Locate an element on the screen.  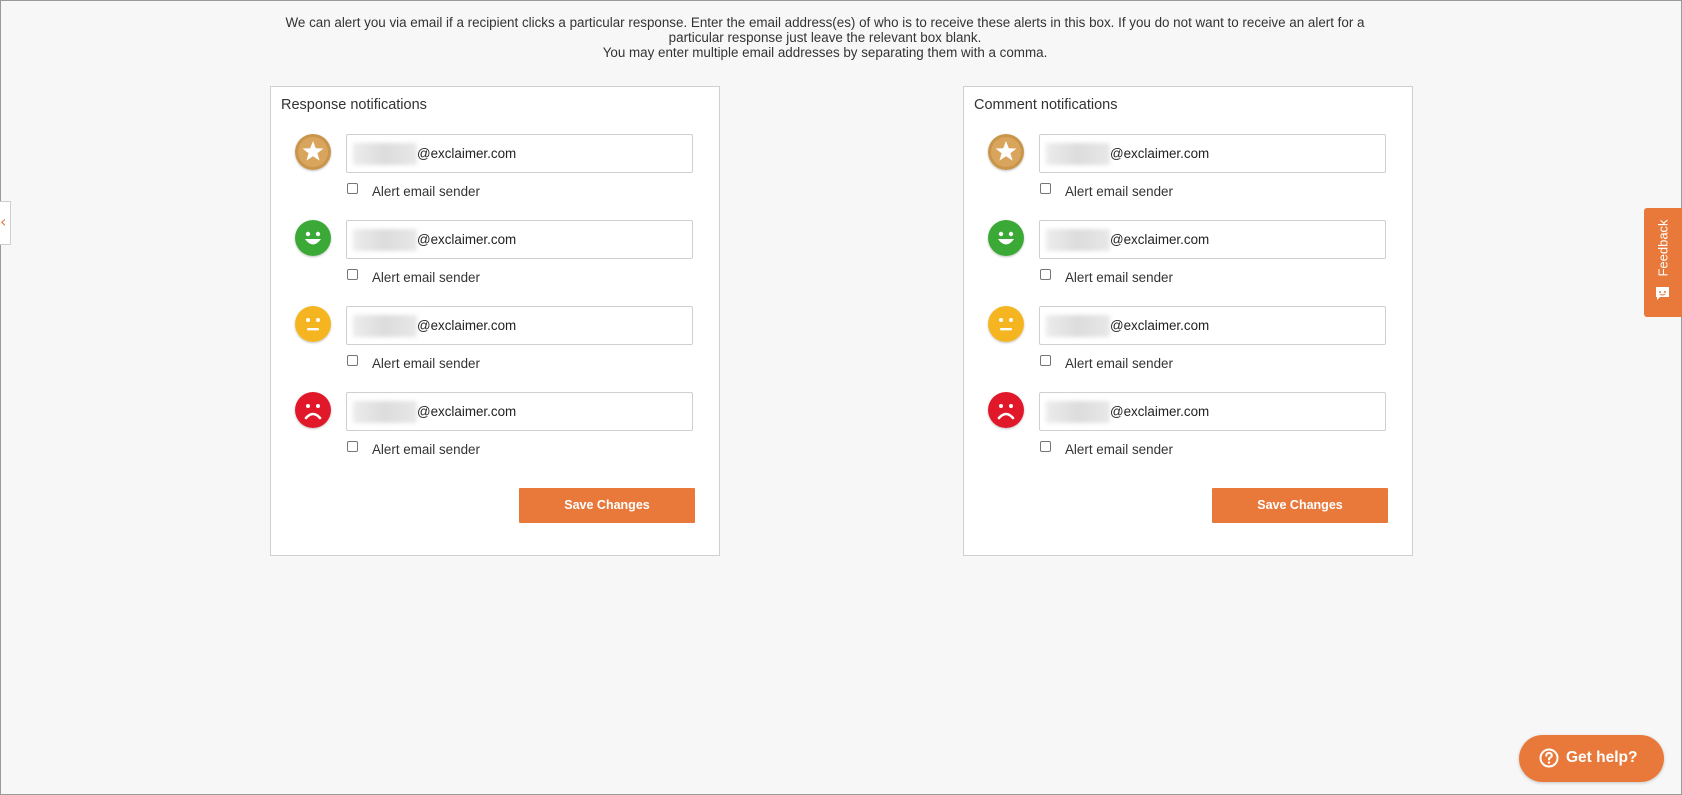
feedback-tab: Feedback is located at coordinates (1663, 262).